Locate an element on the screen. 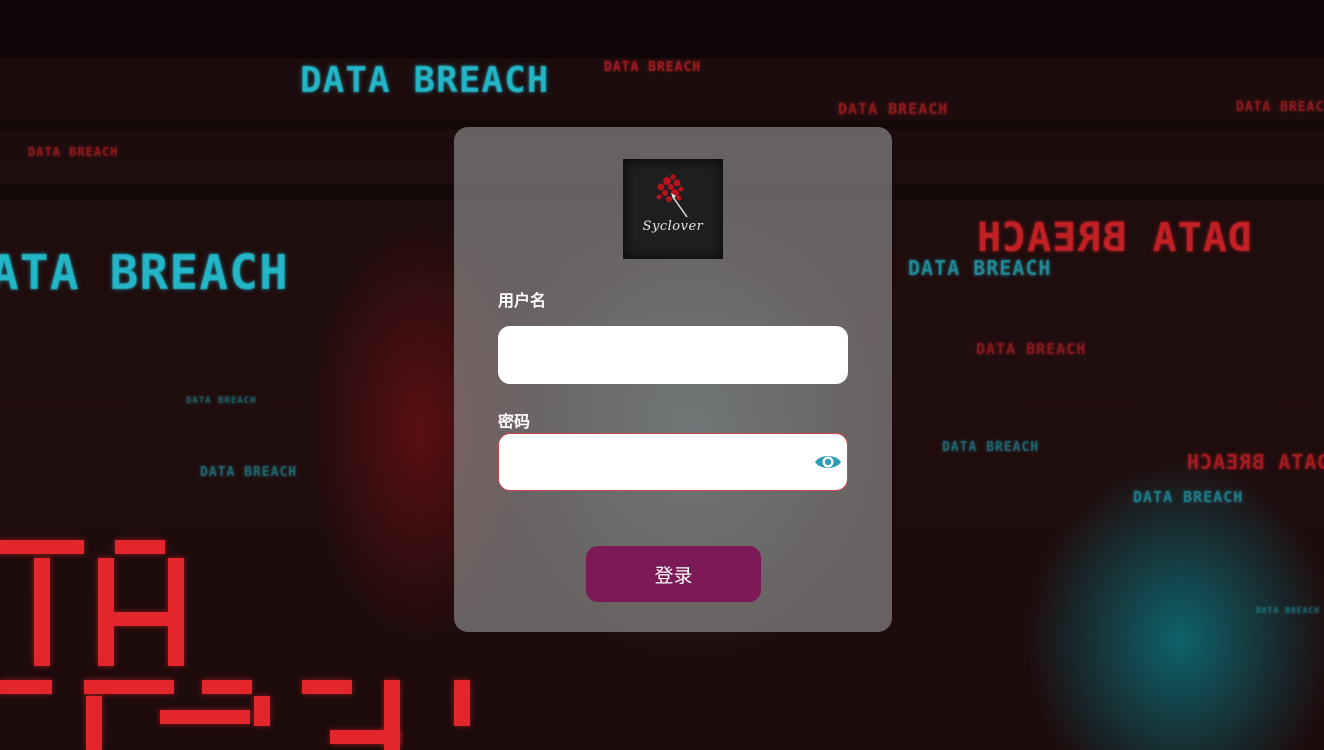  password-input is located at coordinates (673, 462).